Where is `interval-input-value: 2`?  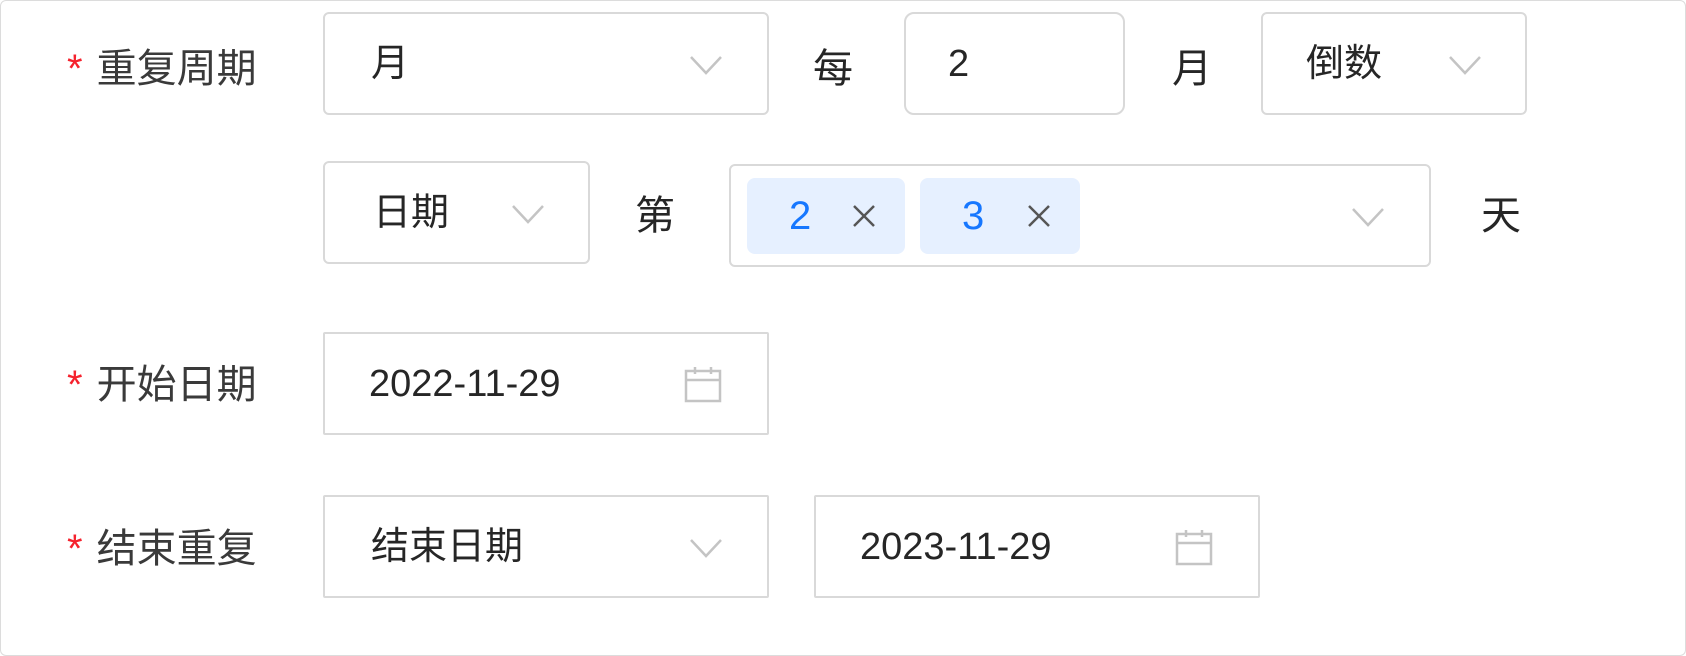
interval-input-value: 2 is located at coordinates (959, 63).